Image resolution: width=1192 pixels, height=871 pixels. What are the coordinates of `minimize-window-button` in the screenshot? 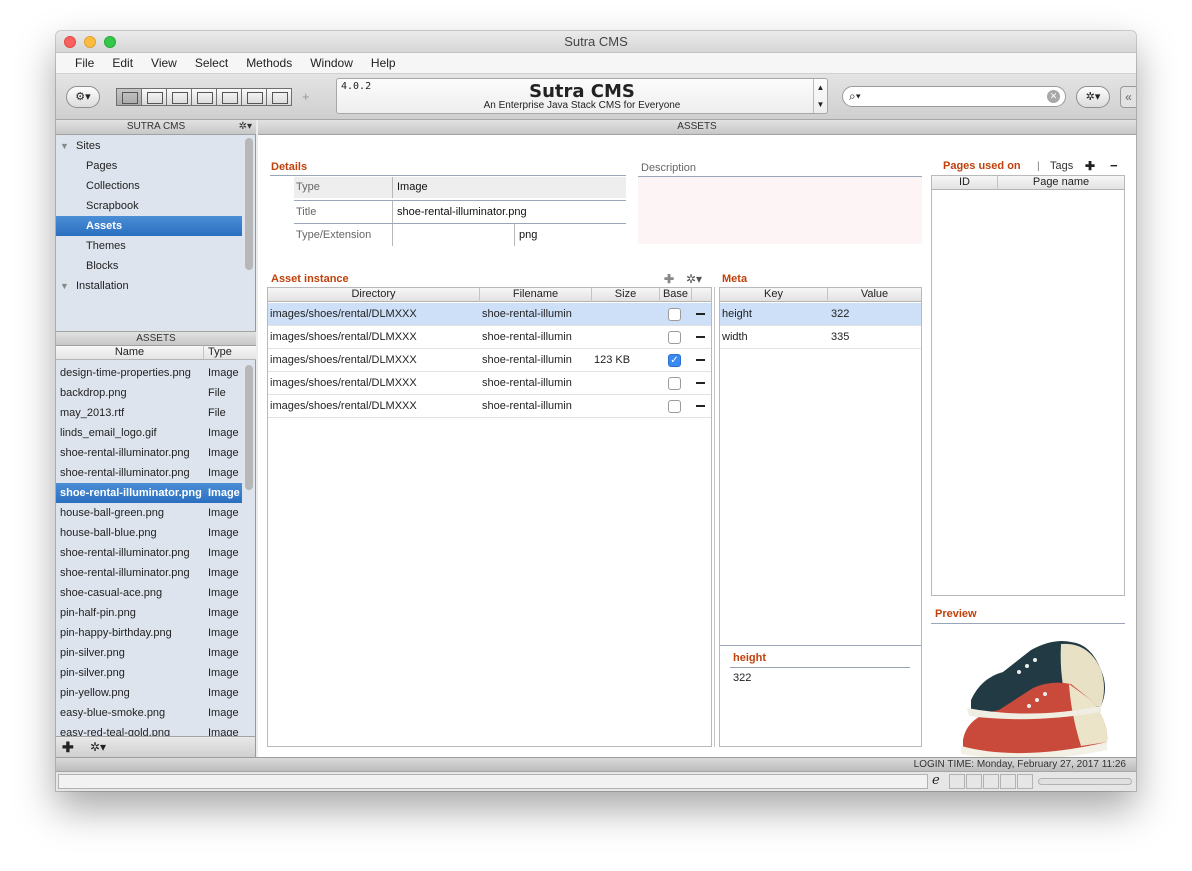 It's located at (90, 42).